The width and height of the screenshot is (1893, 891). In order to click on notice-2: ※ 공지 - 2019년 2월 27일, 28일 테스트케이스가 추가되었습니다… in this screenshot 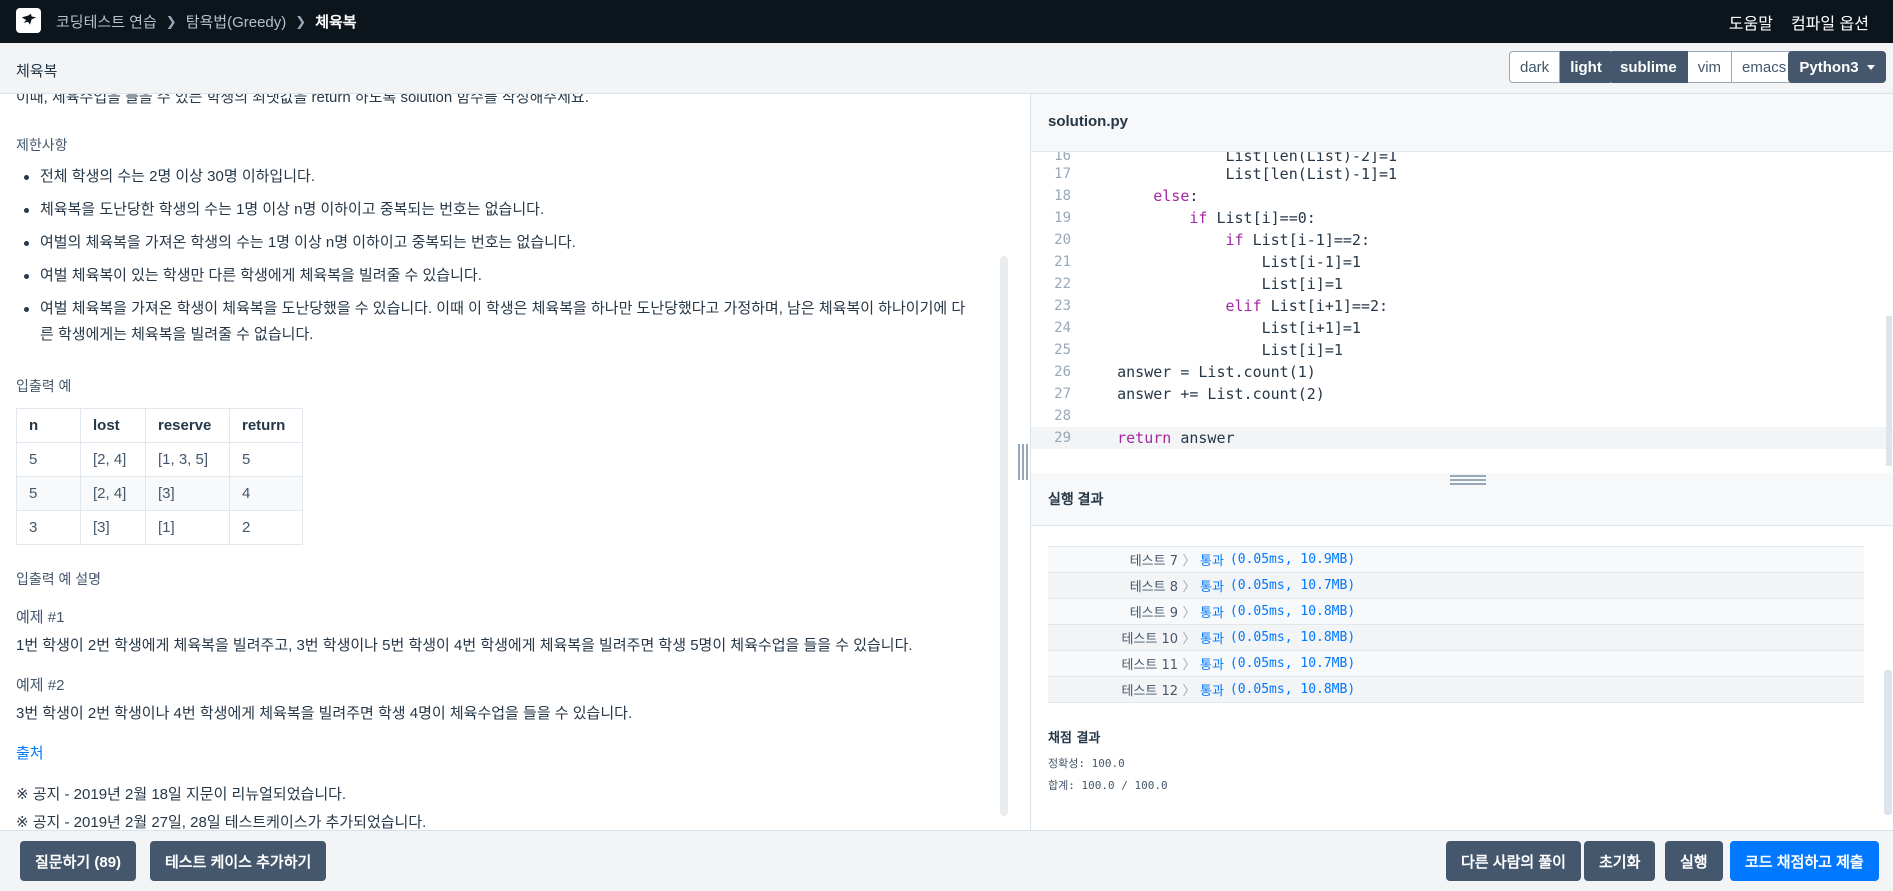, I will do `click(221, 822)`.